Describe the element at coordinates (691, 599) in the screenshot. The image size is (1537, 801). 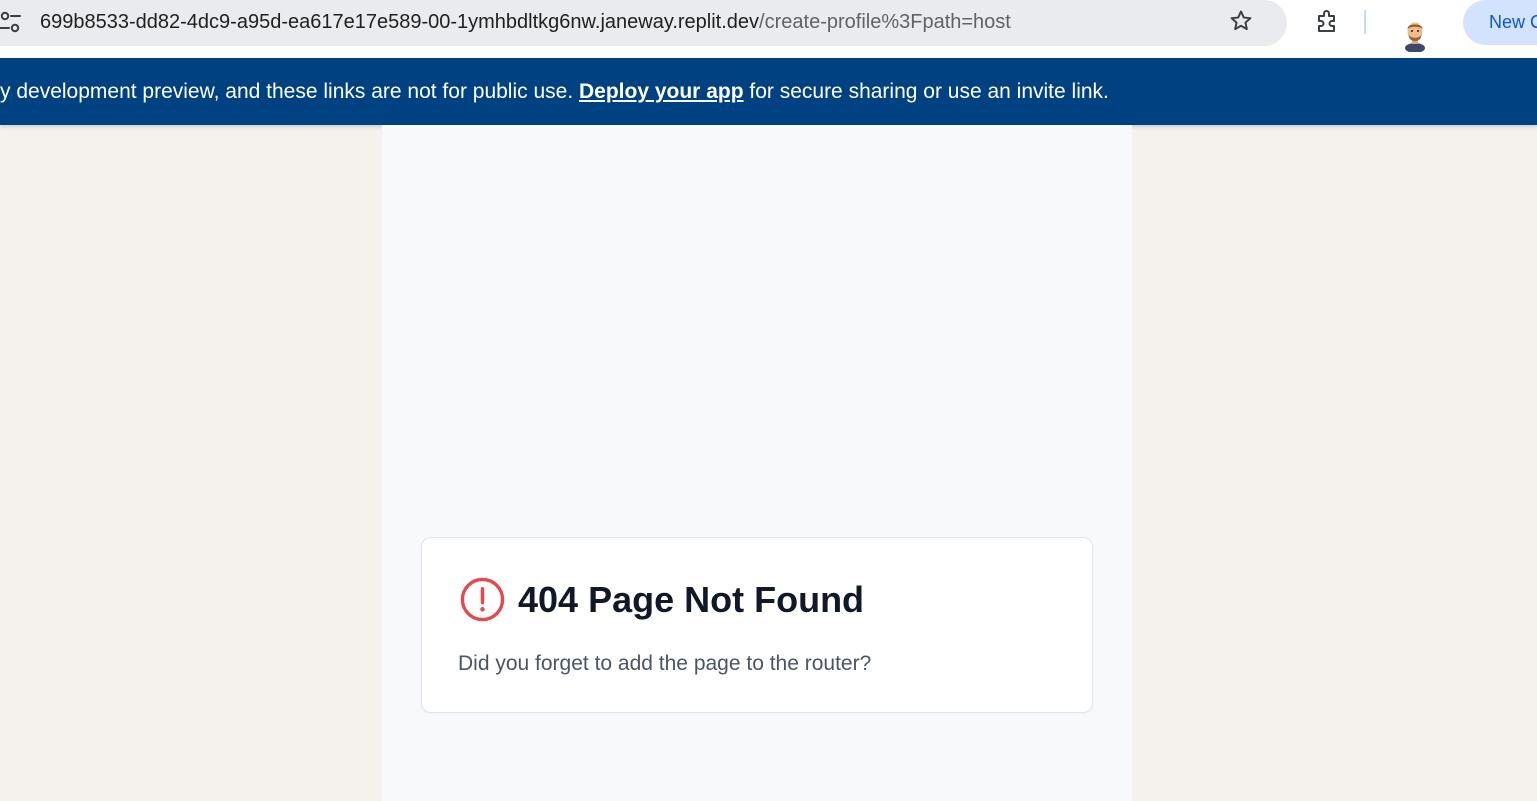
I see `page-title: 404 Page Not Found` at that location.